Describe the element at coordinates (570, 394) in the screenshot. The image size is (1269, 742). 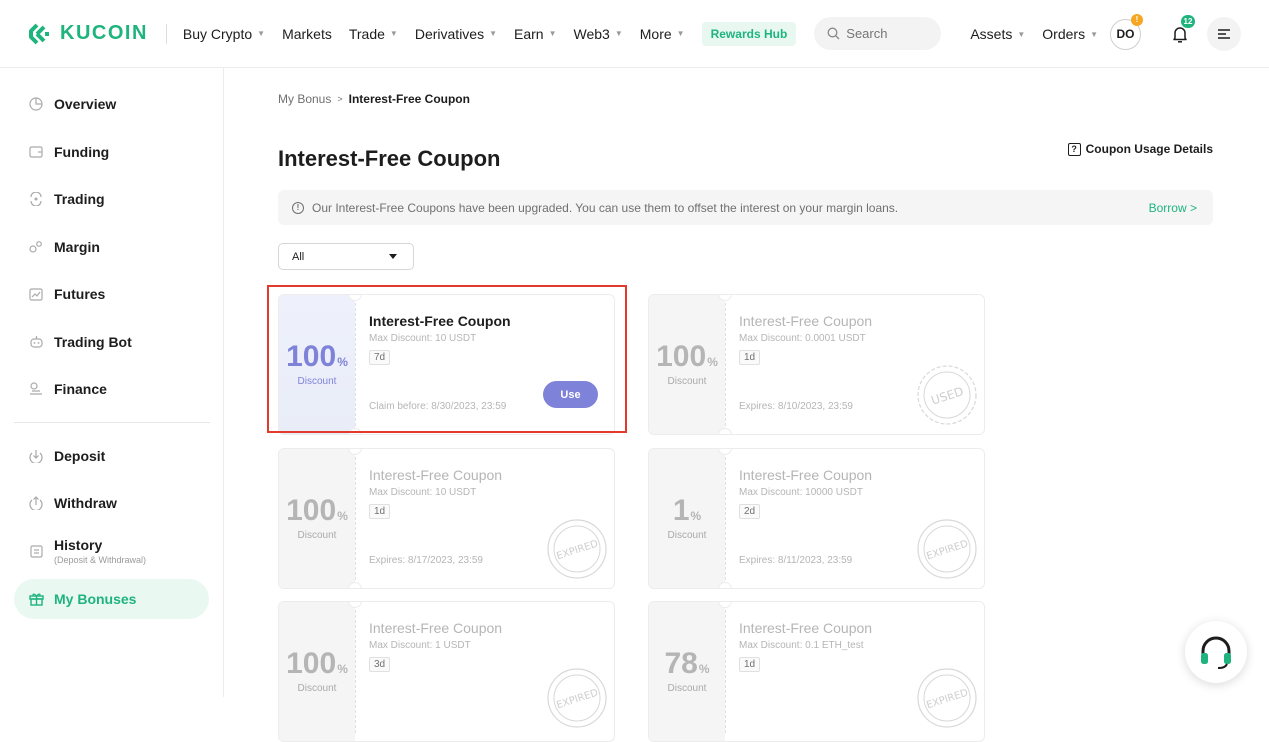
I see `use-coupon-button: Use` at that location.